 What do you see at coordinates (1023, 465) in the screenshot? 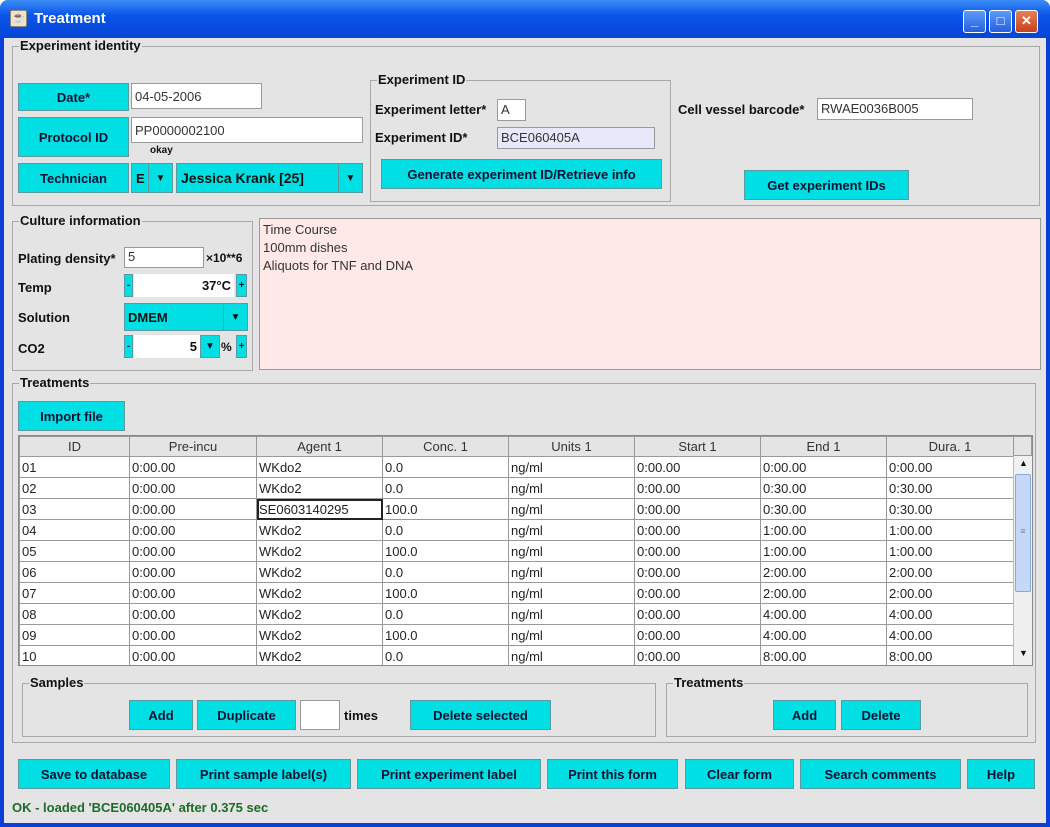
I see `scroll-up-icon: ▲` at bounding box center [1023, 465].